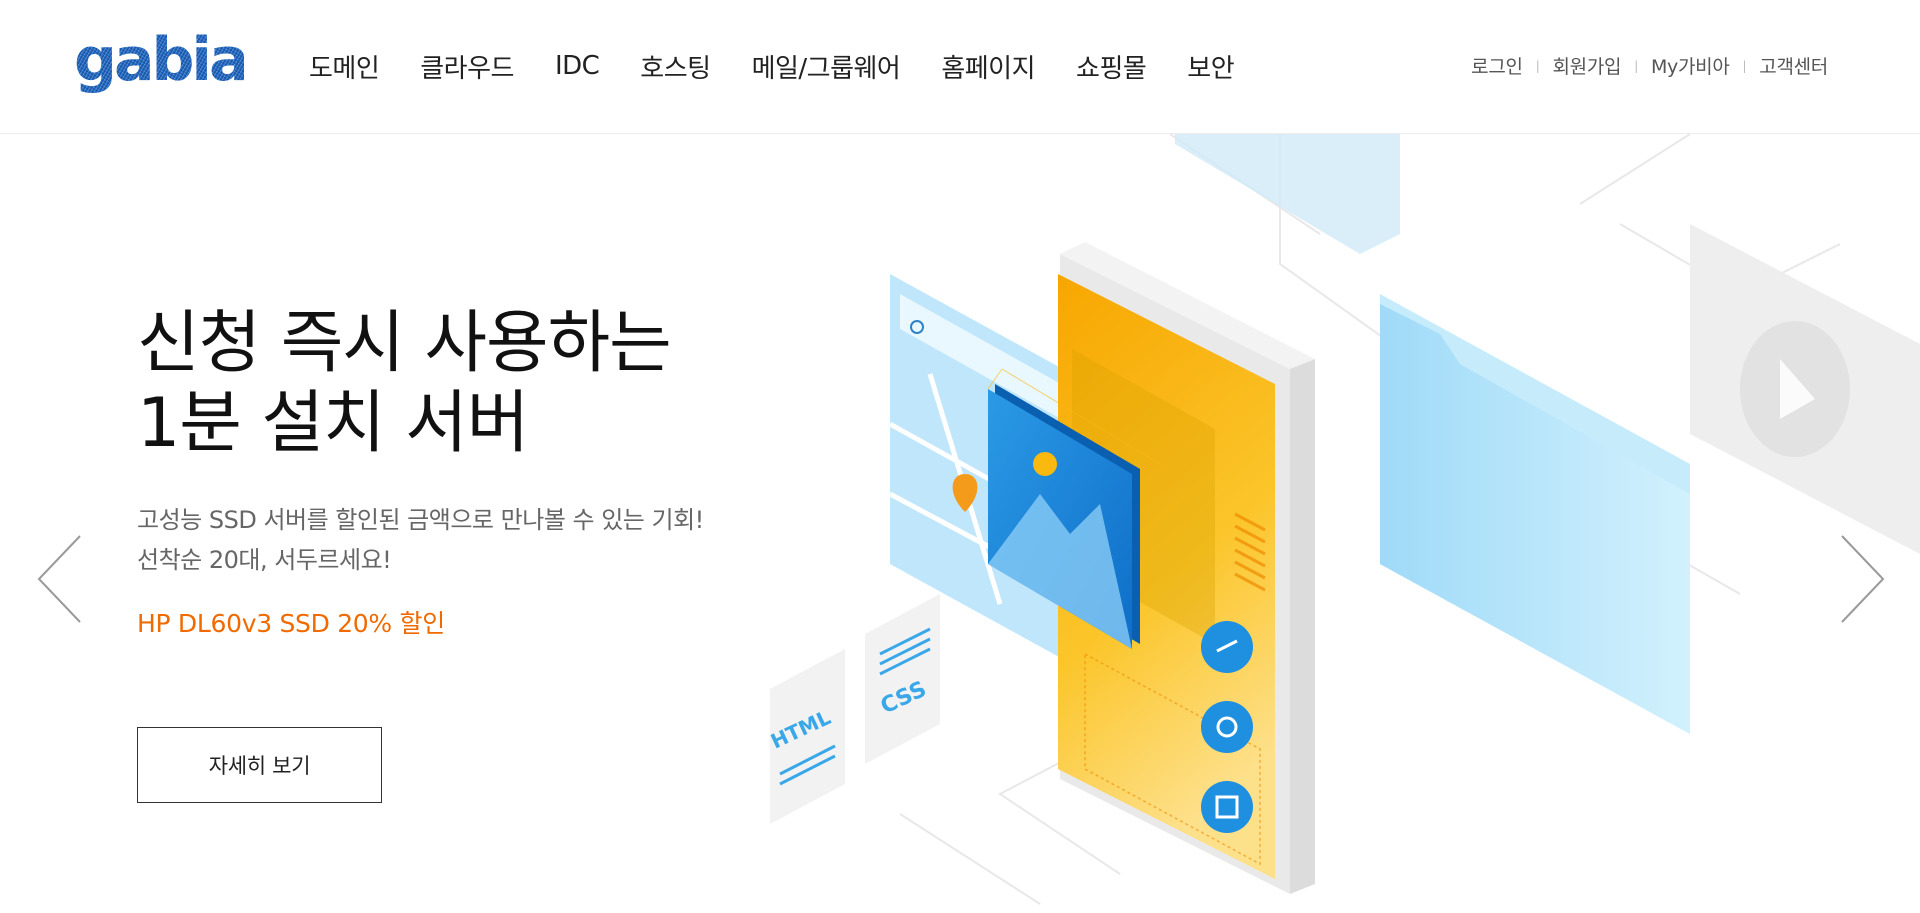 The width and height of the screenshot is (1920, 913). Describe the element at coordinates (1586, 65) in the screenshot. I see `signup-link: 회원가입` at that location.